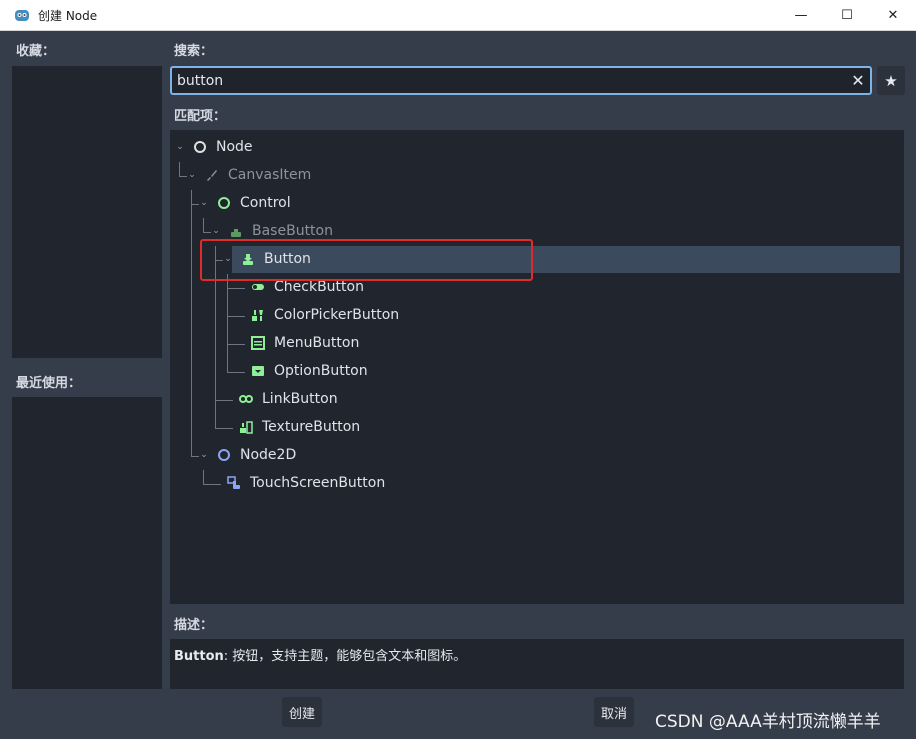 The image size is (916, 739). Describe the element at coordinates (246, 427) in the screenshot. I see `texture-button-icon` at that location.